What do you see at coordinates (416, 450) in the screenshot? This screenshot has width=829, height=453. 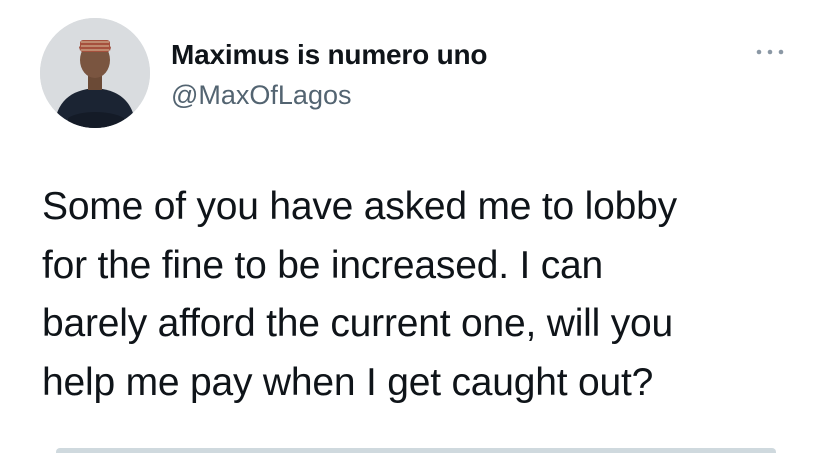 I see `quoted-card-edge` at bounding box center [416, 450].